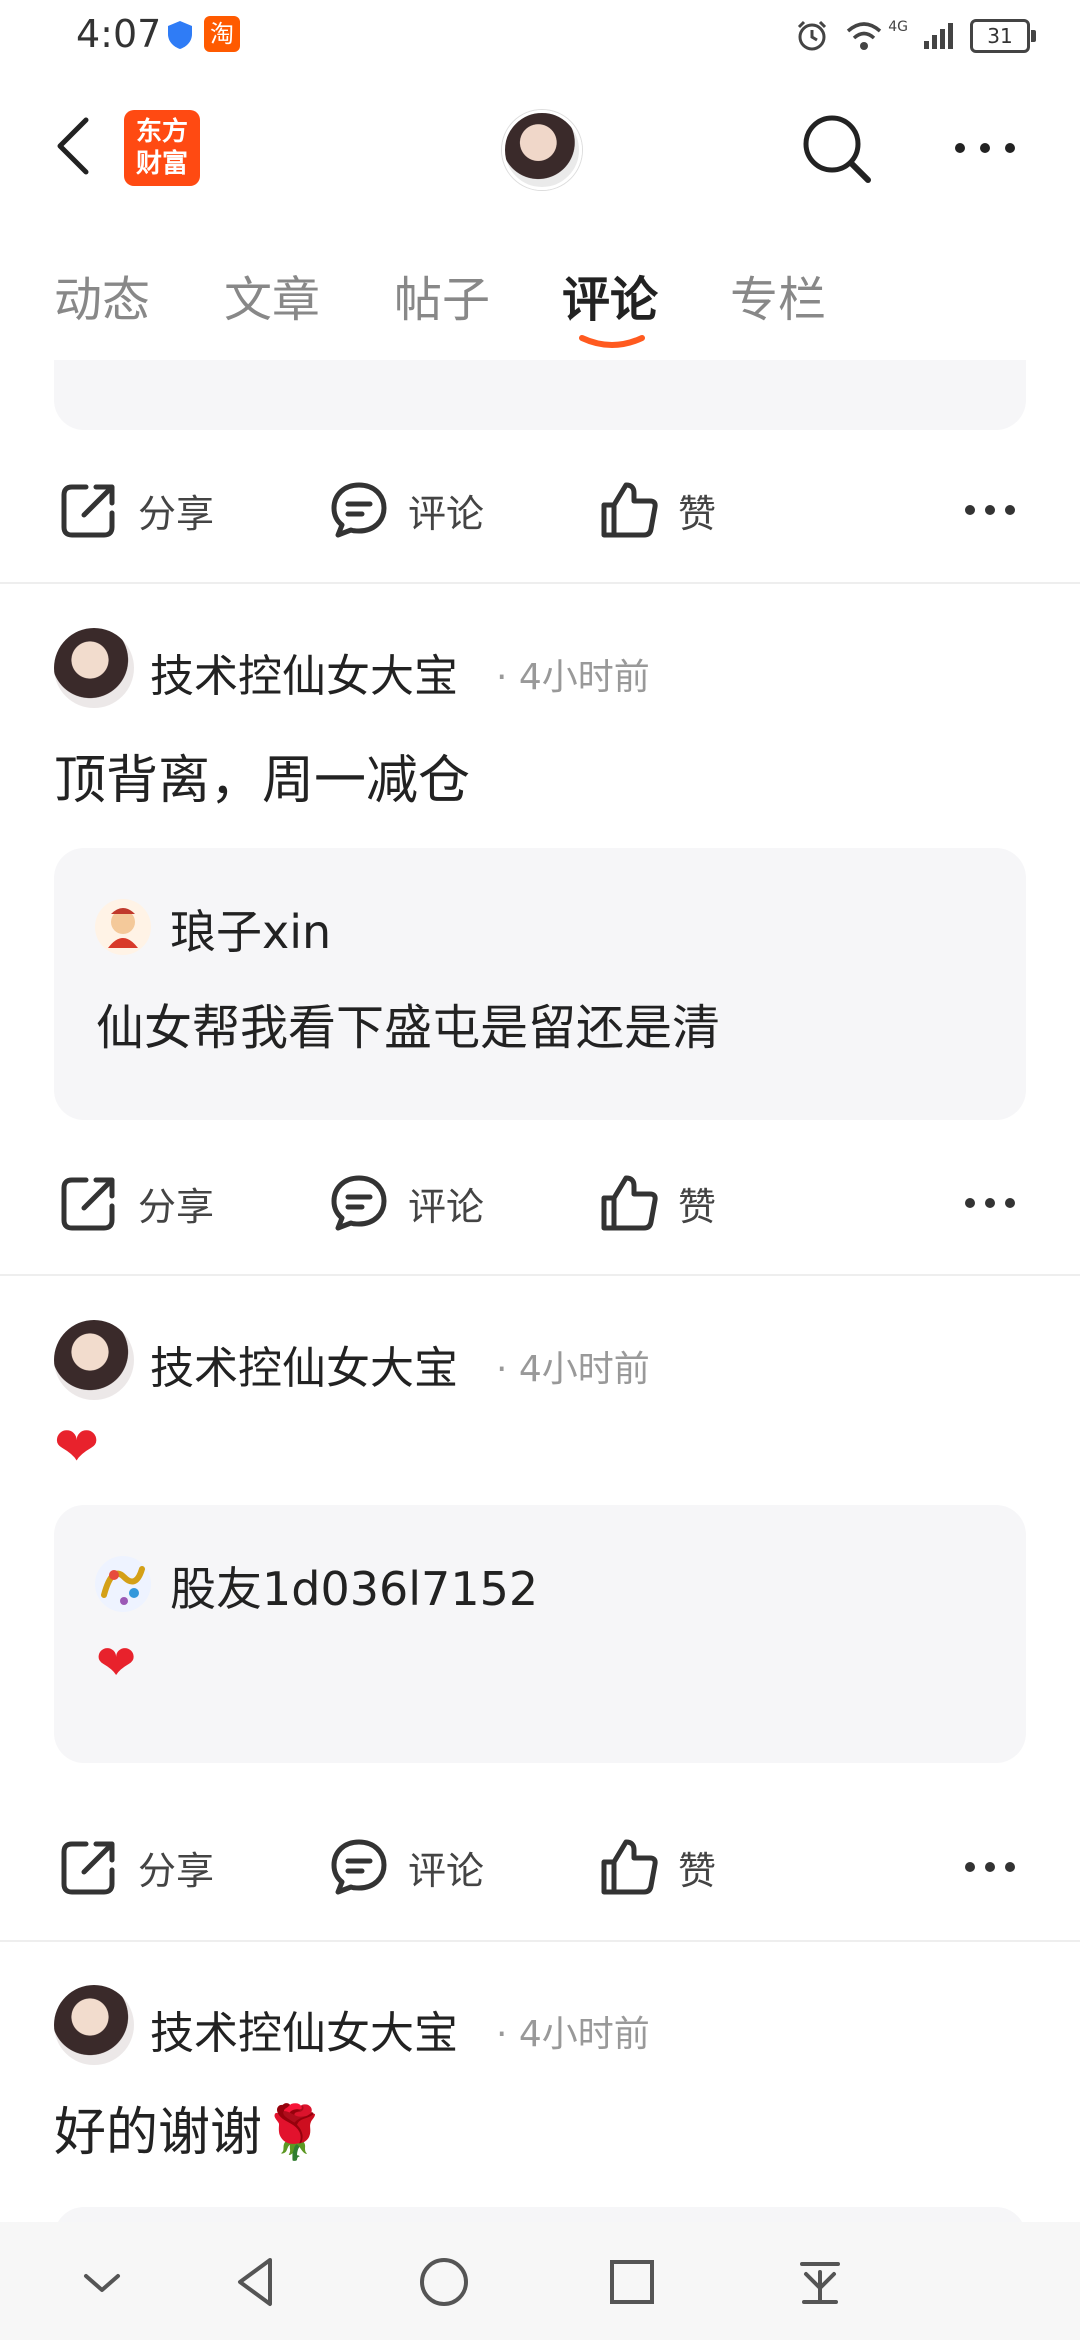  I want to click on back-arrow-icon, so click(72, 146).